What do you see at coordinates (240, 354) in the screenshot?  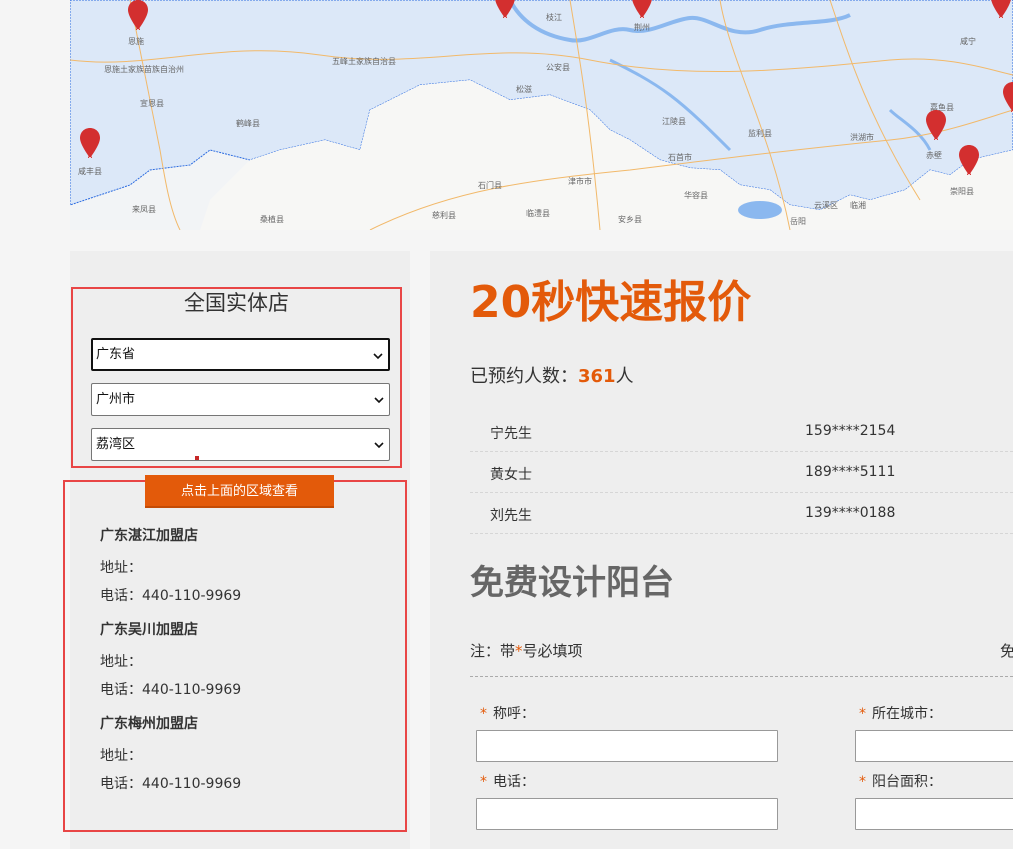 I see `province-select: 广东省` at bounding box center [240, 354].